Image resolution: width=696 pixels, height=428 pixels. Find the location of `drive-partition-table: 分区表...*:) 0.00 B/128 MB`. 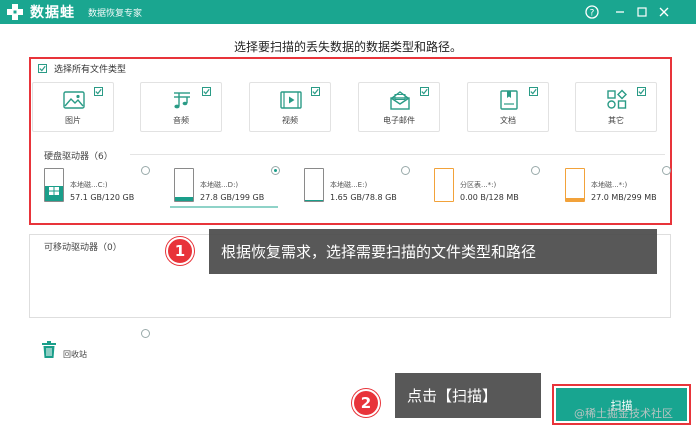

drive-partition-table: 分区表...*:) 0.00 B/128 MB is located at coordinates (499, 188).